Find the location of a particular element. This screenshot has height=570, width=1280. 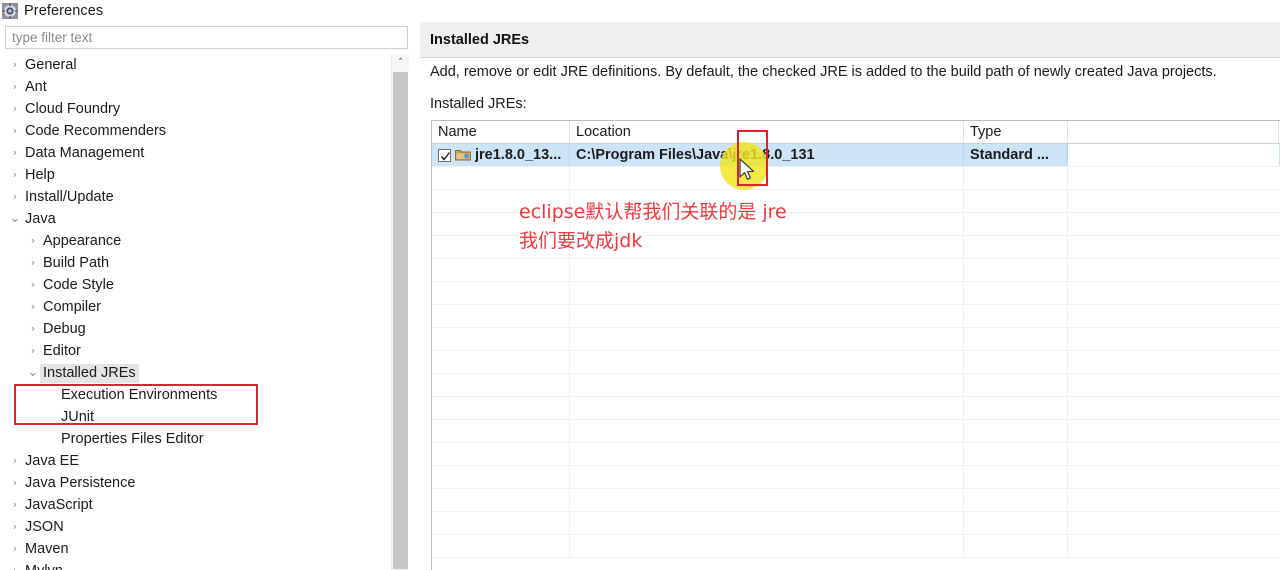

sidebar-item-execution-environments: Execution Environments is located at coordinates (195, 395).